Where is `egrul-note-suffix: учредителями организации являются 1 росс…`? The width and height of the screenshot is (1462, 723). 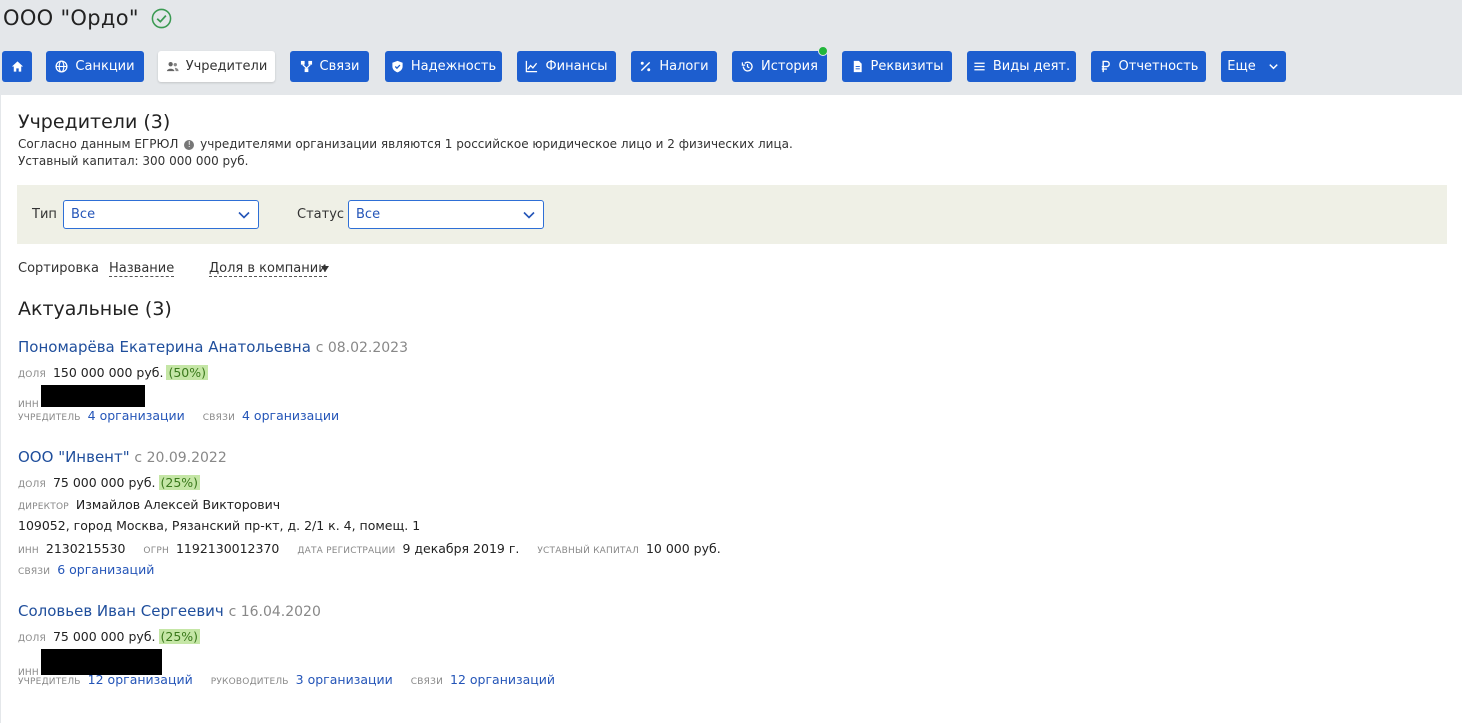 egrul-note-suffix: учредителями организации являются 1 росс… is located at coordinates (496, 144).